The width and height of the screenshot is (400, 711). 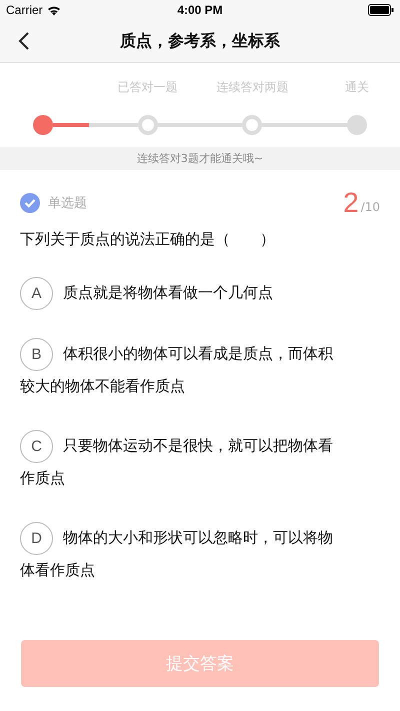 What do you see at coordinates (200, 370) in the screenshot?
I see `answer-option: B 体积很小的物体可以看成是质点，而体积较大的物体不能看作质点` at bounding box center [200, 370].